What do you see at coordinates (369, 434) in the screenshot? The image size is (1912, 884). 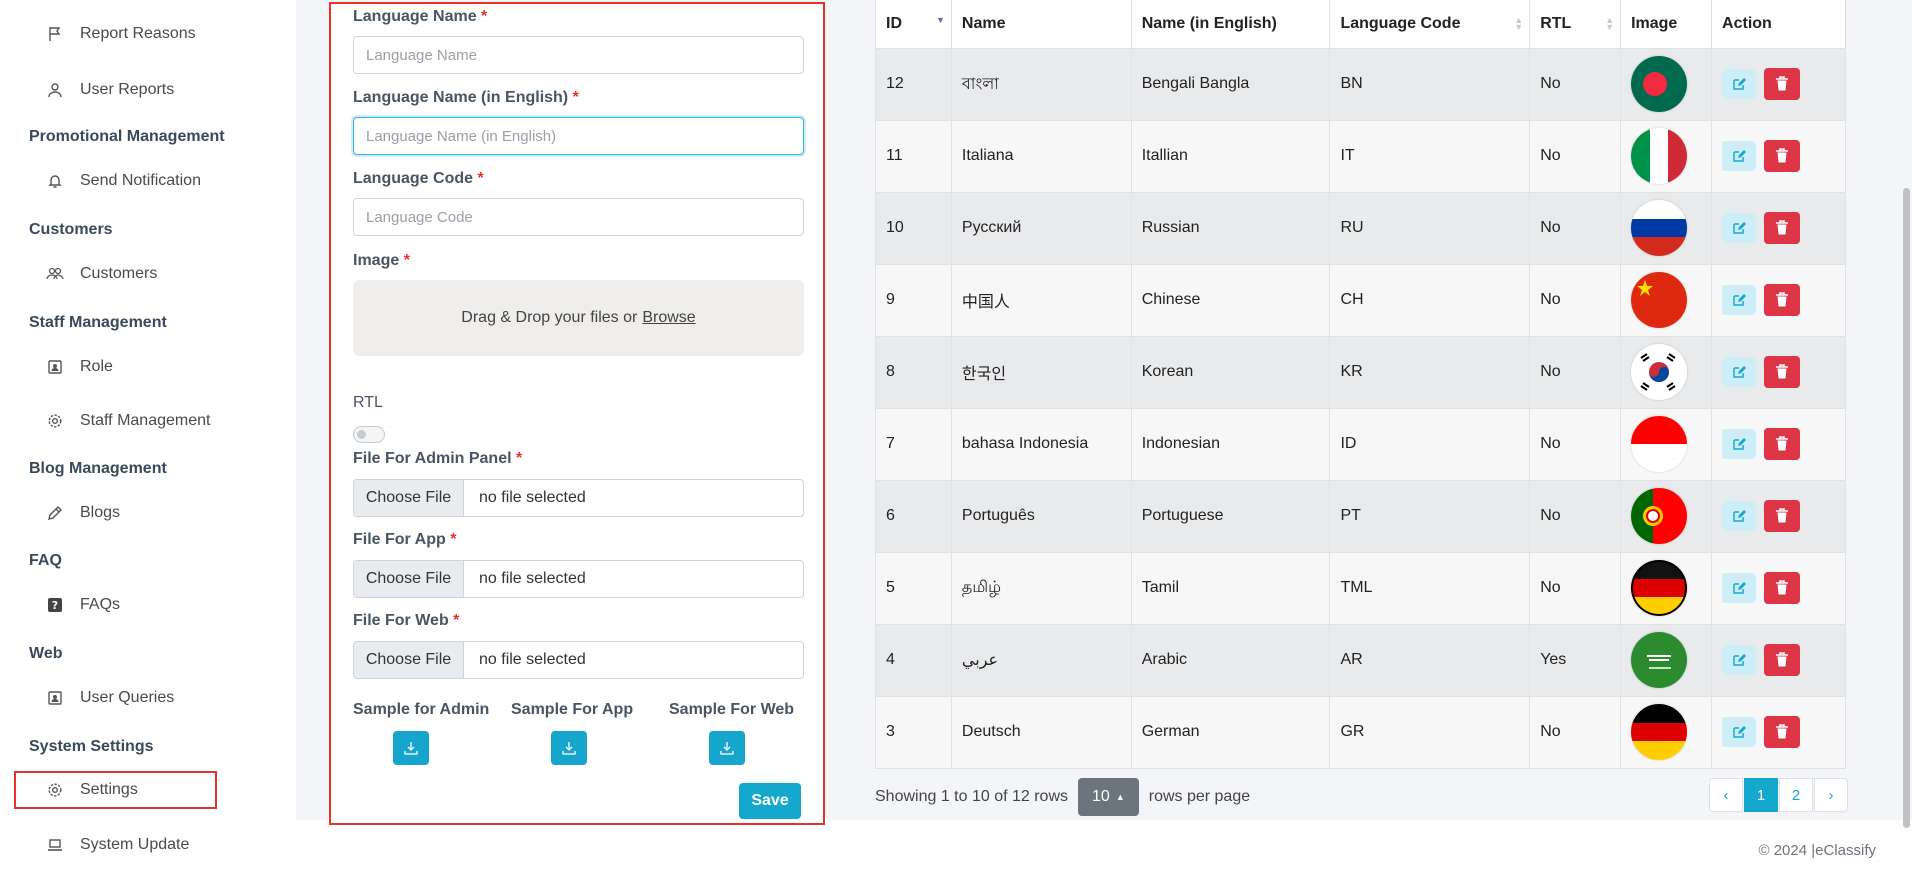 I see `rtl-toggle` at bounding box center [369, 434].